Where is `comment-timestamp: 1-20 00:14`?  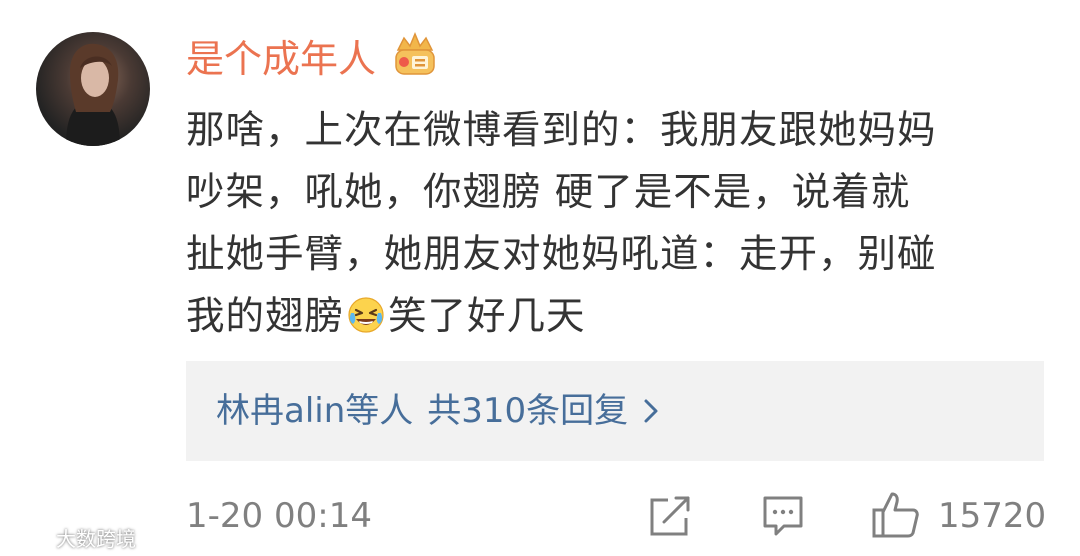
comment-timestamp: 1-20 00:14 is located at coordinates (279, 516).